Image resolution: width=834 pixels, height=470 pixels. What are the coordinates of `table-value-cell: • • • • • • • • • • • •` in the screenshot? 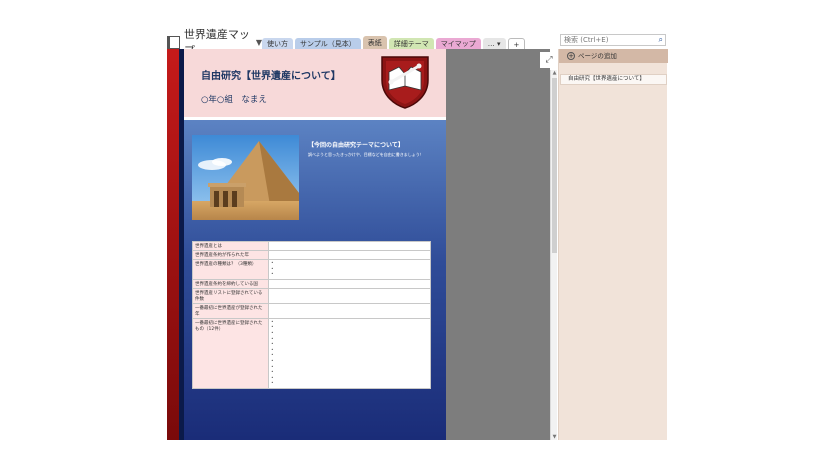 It's located at (349, 353).